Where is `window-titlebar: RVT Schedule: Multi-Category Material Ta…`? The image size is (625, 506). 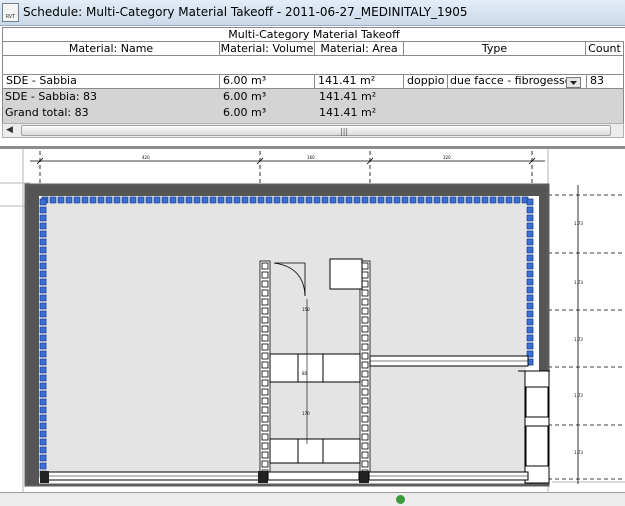 window-titlebar: RVT Schedule: Multi-Category Material Ta… is located at coordinates (312, 13).